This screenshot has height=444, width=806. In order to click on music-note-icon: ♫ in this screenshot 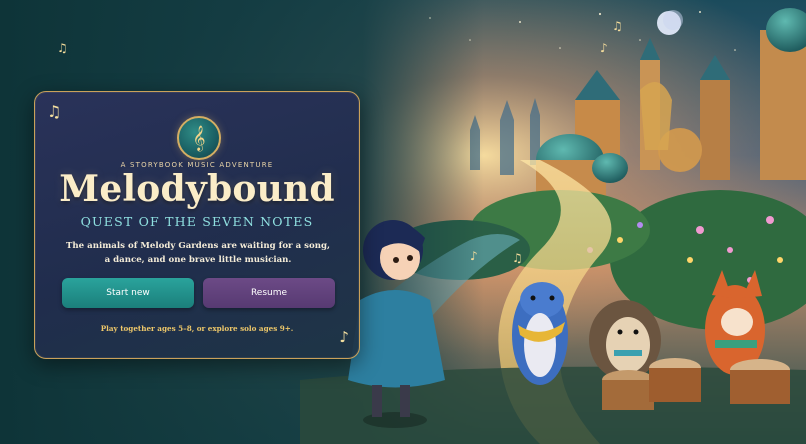, I will do `click(54, 111)`.